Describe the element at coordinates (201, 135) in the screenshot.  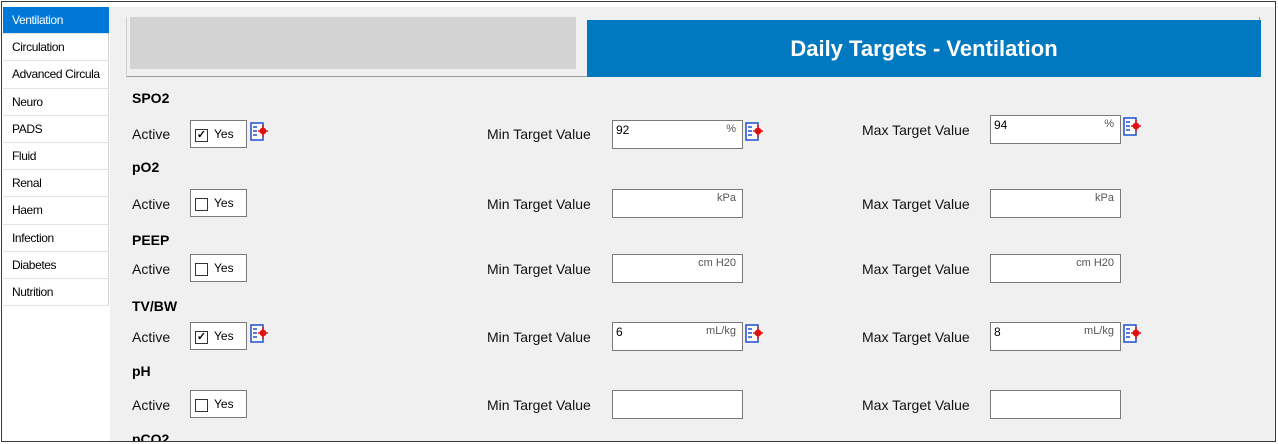
I see `spo2-check-icon: ✓` at that location.